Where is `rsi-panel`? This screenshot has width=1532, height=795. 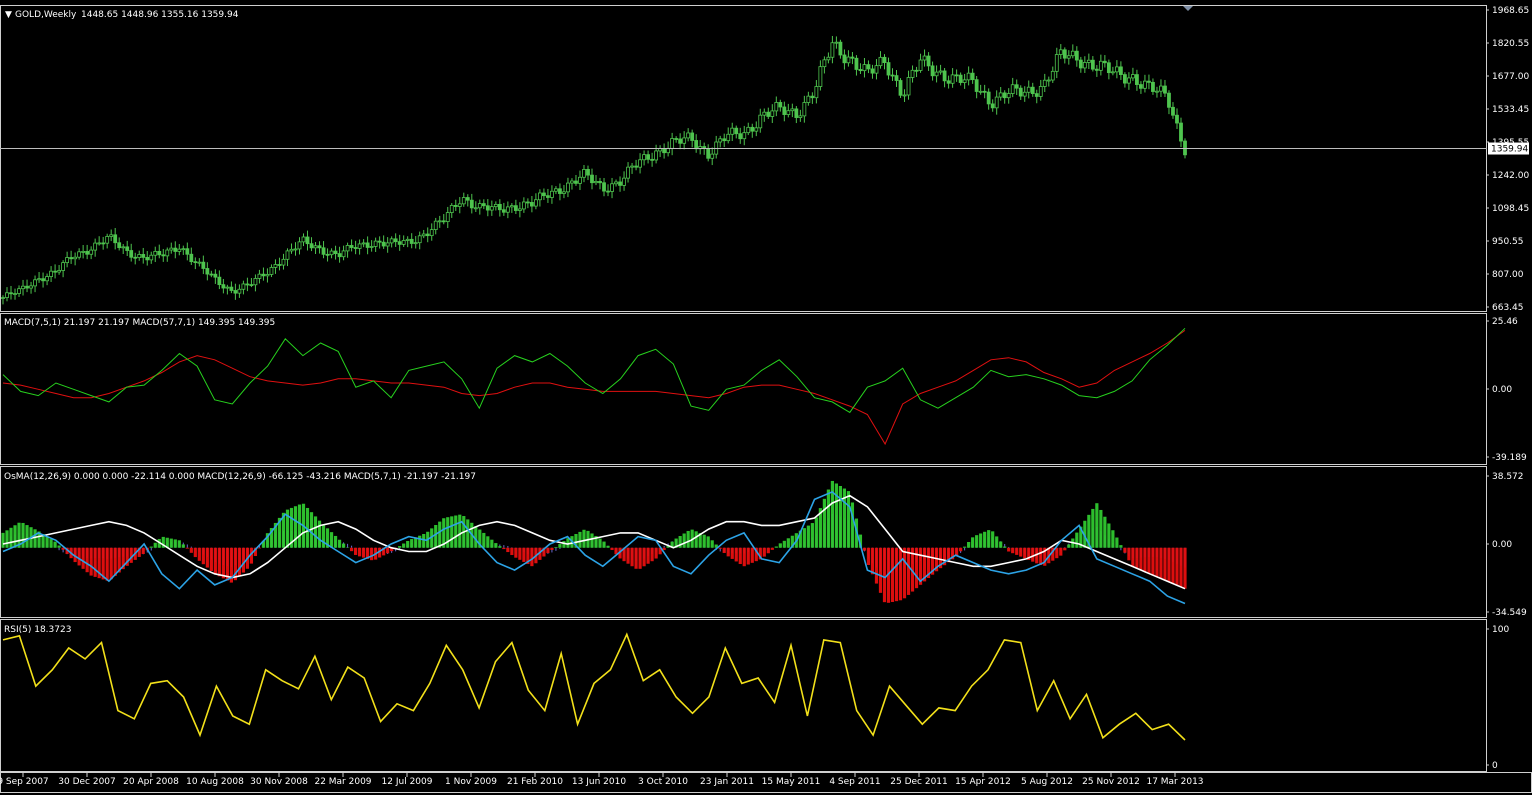
rsi-panel is located at coordinates (594, 686).